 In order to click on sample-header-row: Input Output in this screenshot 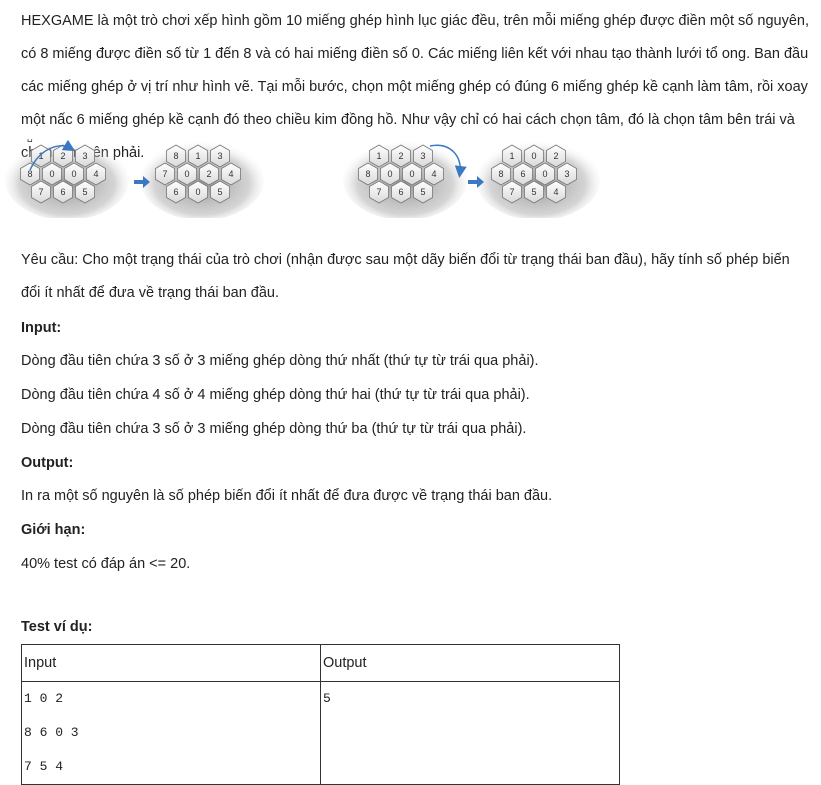, I will do `click(320, 663)`.